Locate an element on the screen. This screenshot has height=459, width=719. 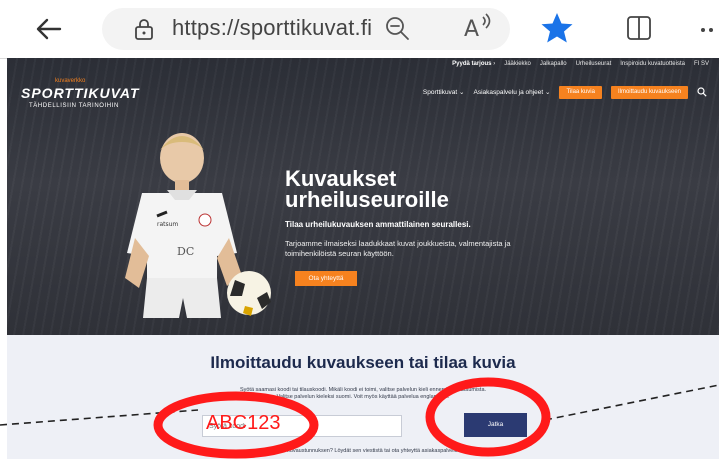
svg-text: ratsum is located at coordinates (167, 224).